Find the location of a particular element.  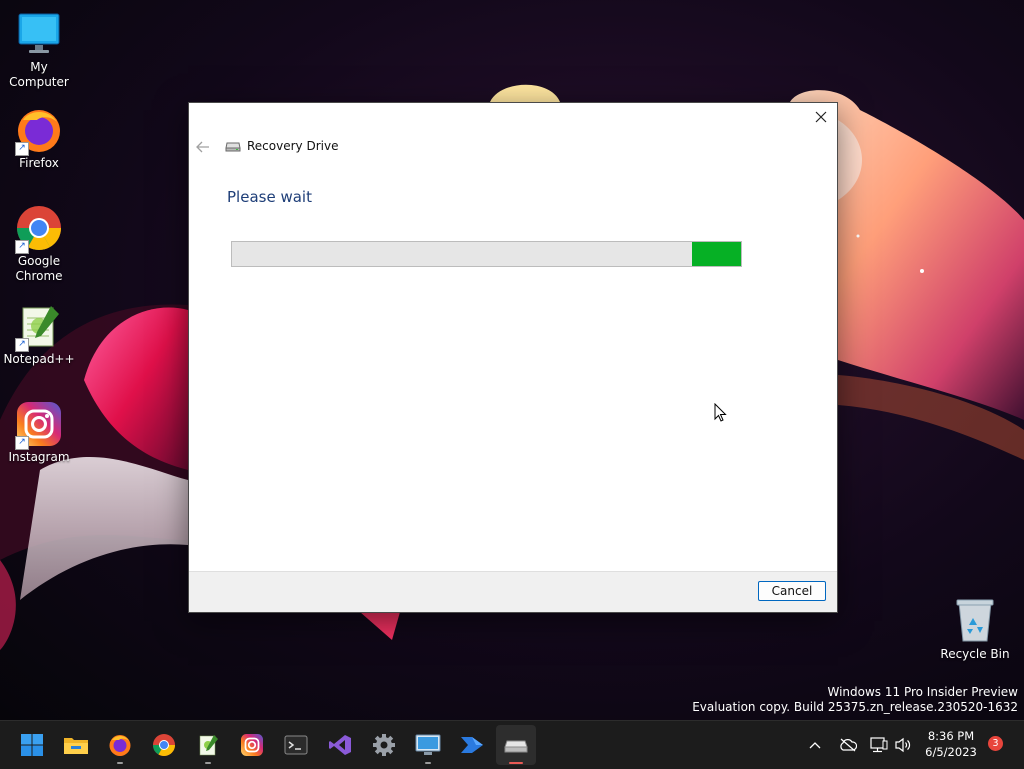

close-button is located at coordinates (821, 117).